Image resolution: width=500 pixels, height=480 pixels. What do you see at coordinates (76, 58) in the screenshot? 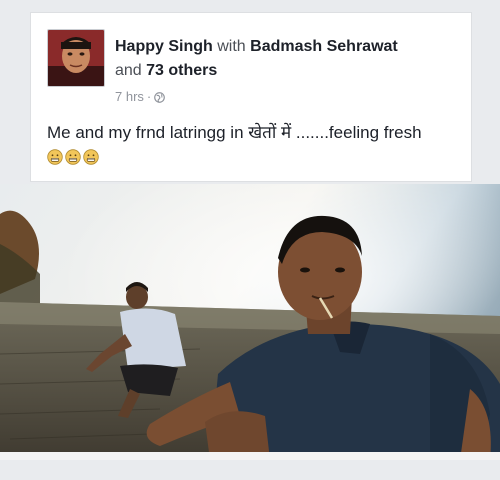
I see `author-avatar` at bounding box center [76, 58].